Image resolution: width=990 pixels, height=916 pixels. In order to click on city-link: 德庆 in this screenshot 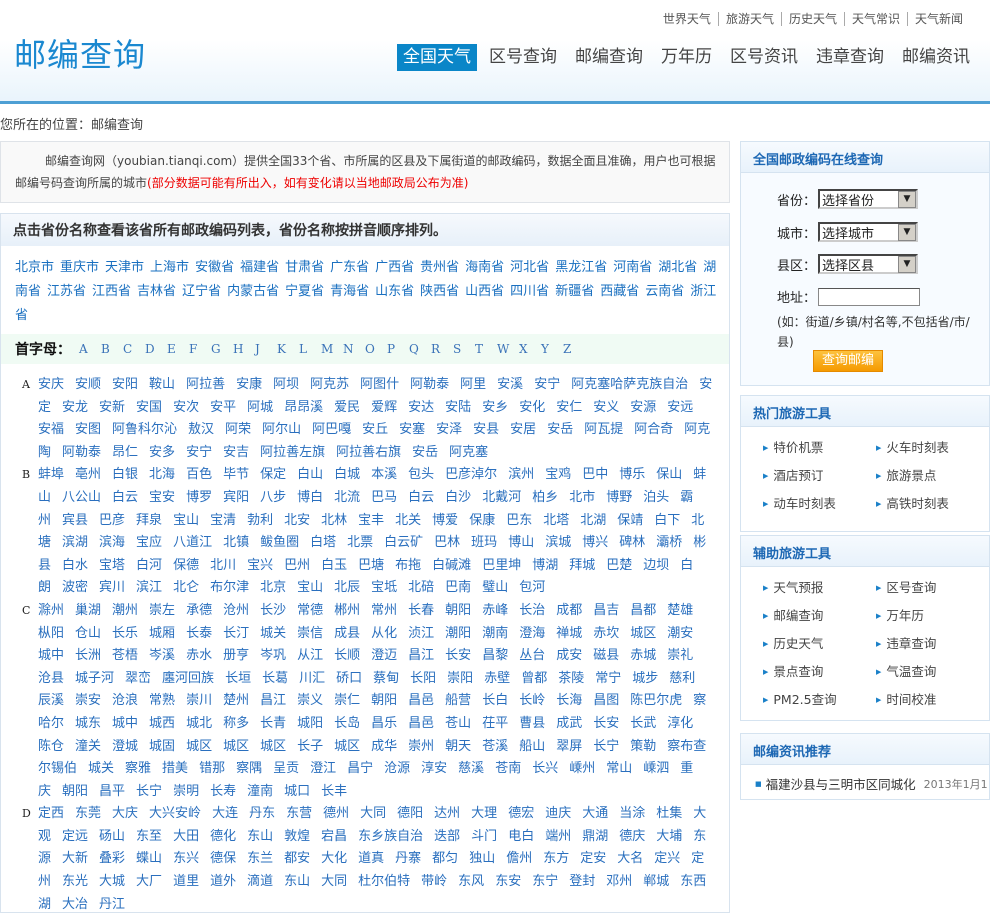, I will do `click(632, 836)`.